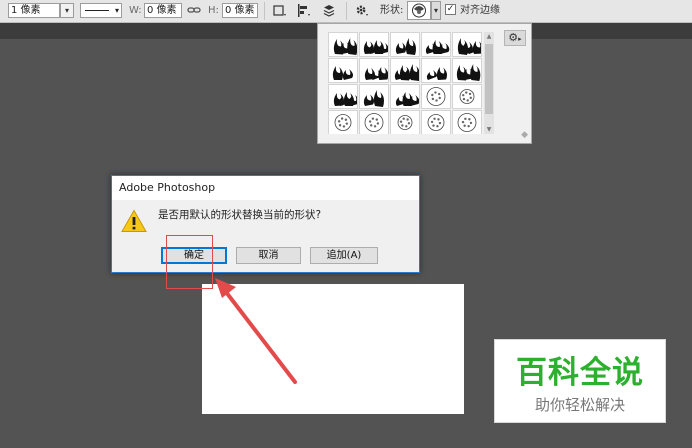 The height and width of the screenshot is (448, 692). What do you see at coordinates (213, 10) in the screenshot?
I see `height-label: H:` at bounding box center [213, 10].